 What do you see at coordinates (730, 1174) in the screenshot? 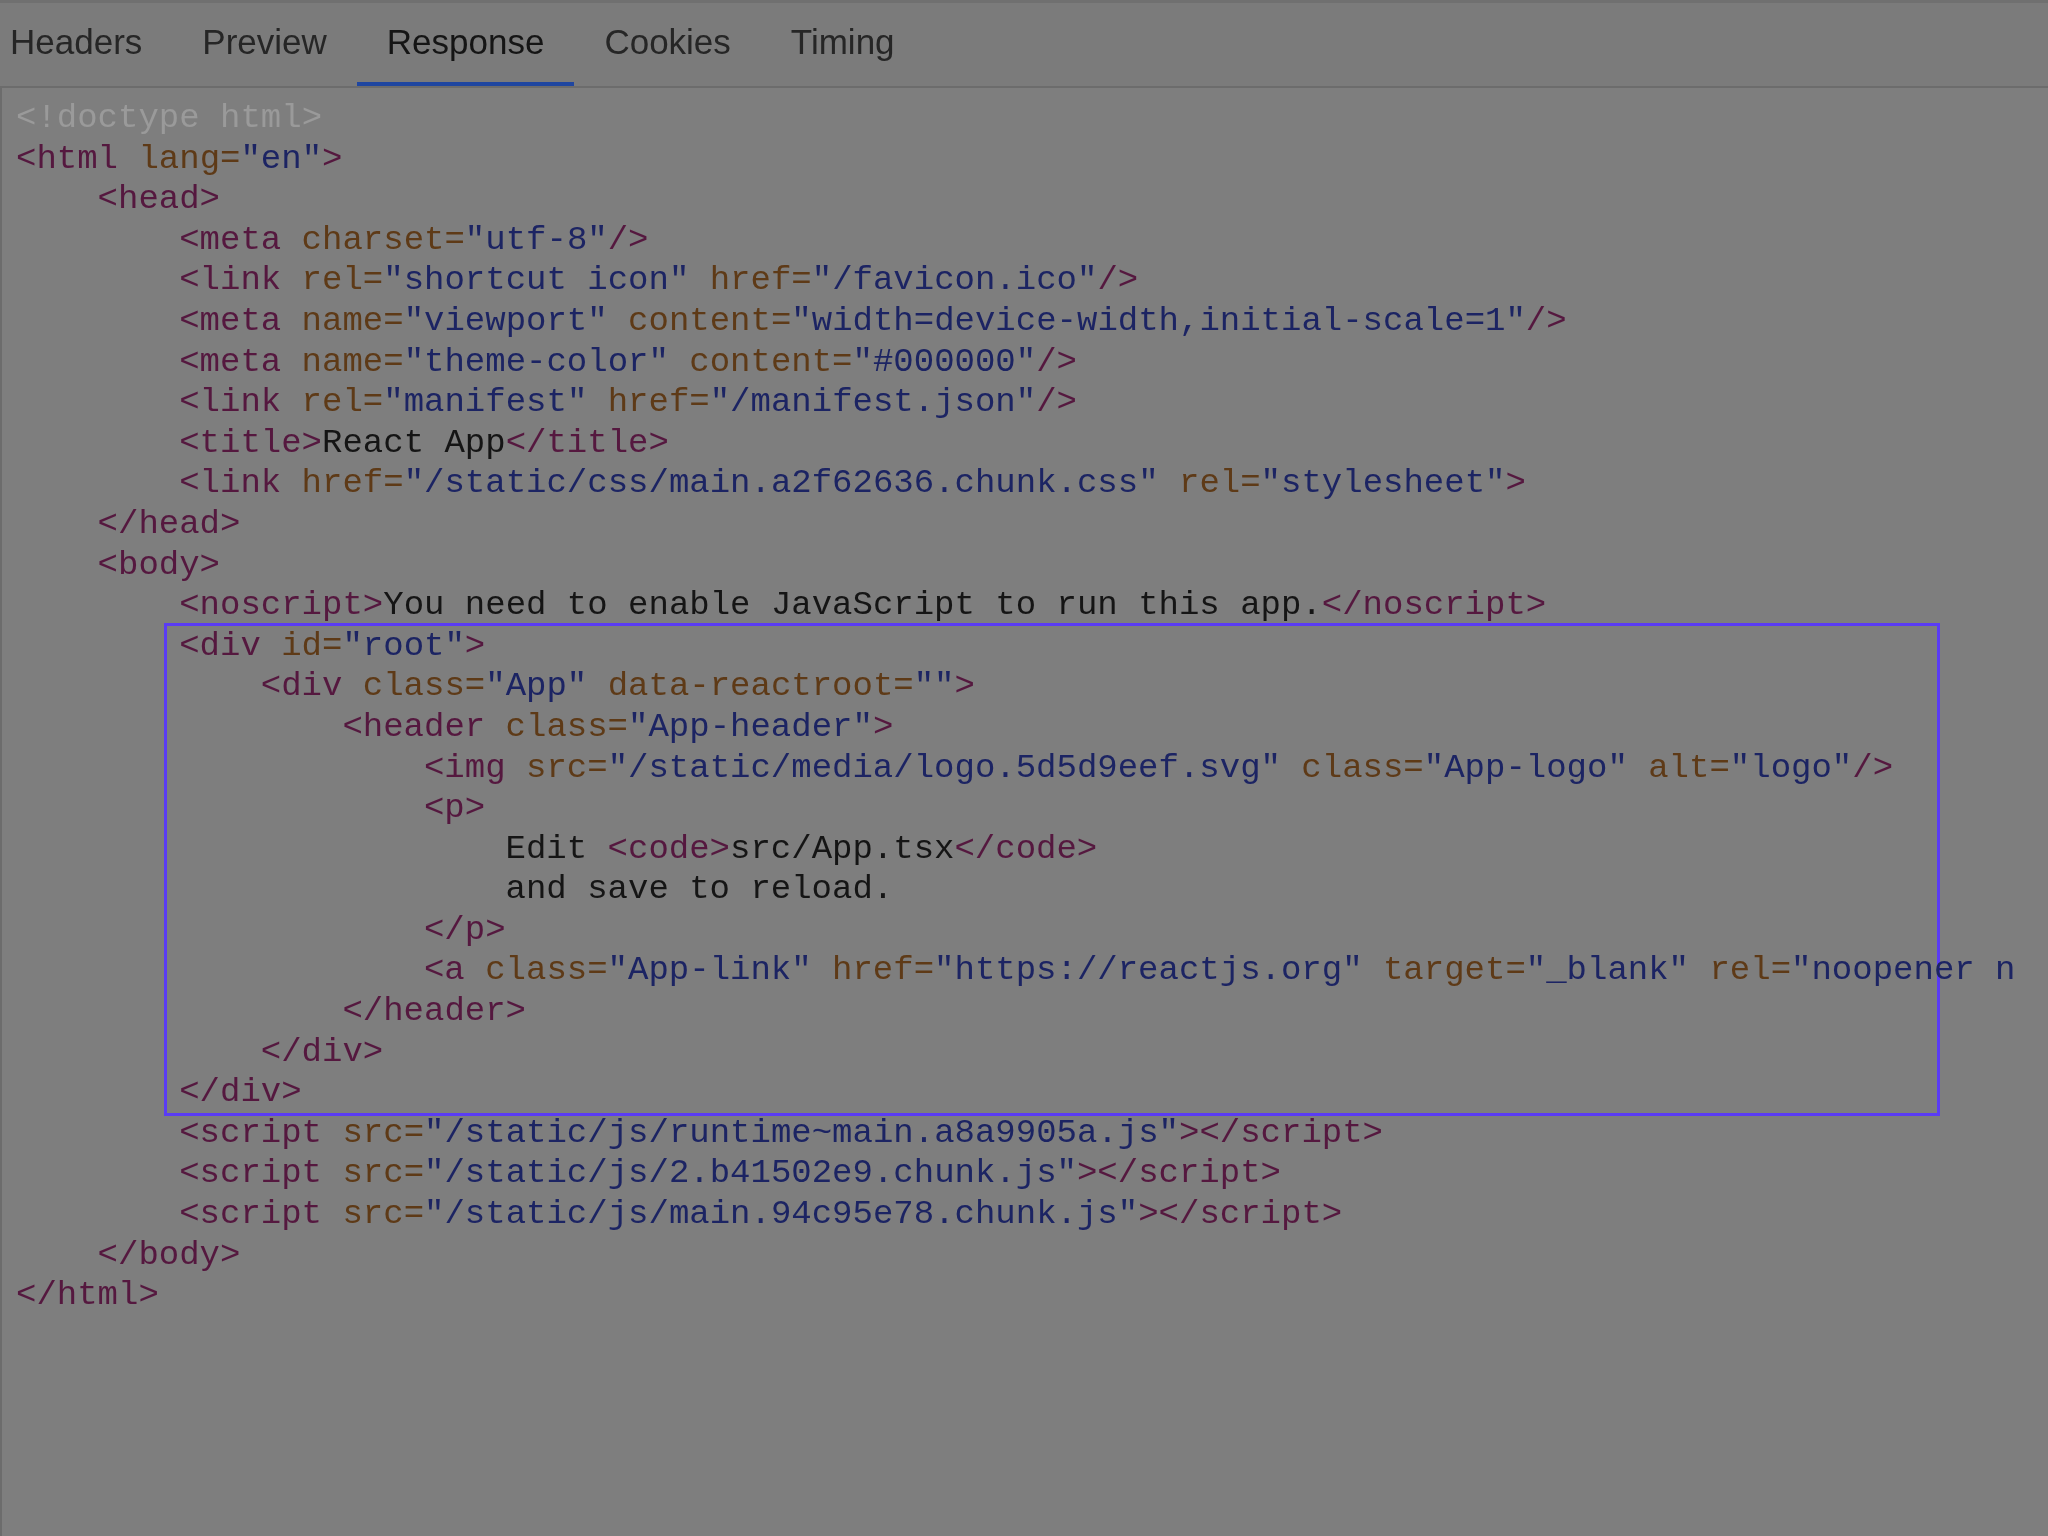
I see `code-line: <script src="/static/js/2.b41502e9.chunk.js"></script>` at bounding box center [730, 1174].